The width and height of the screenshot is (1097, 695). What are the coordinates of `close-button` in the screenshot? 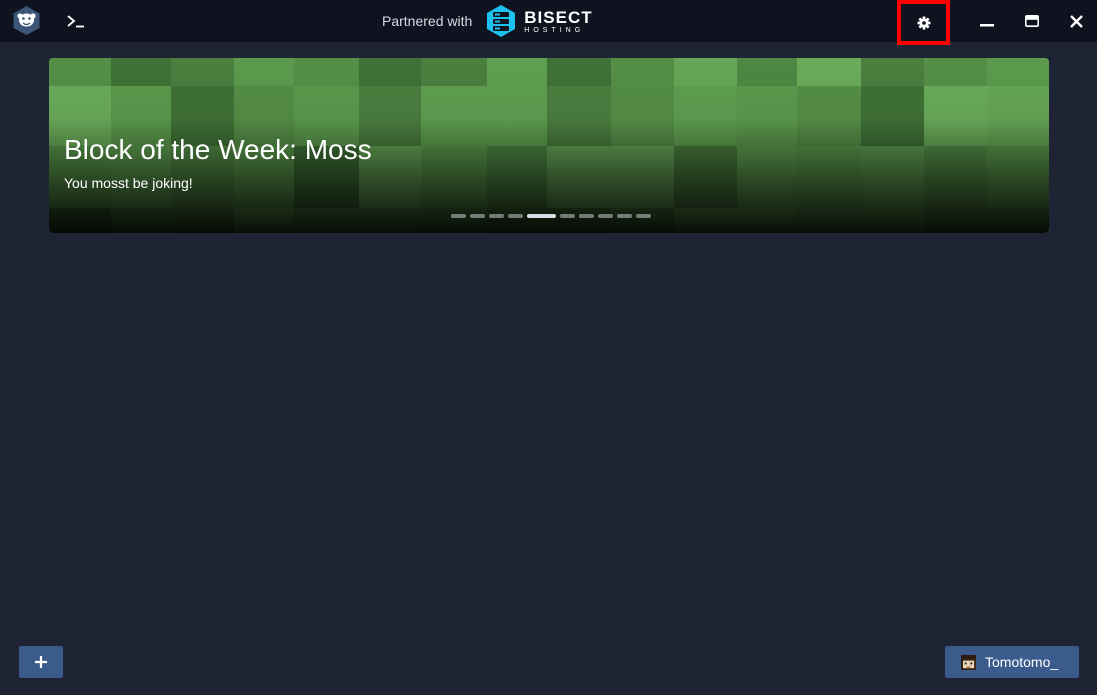 It's located at (1076, 21).